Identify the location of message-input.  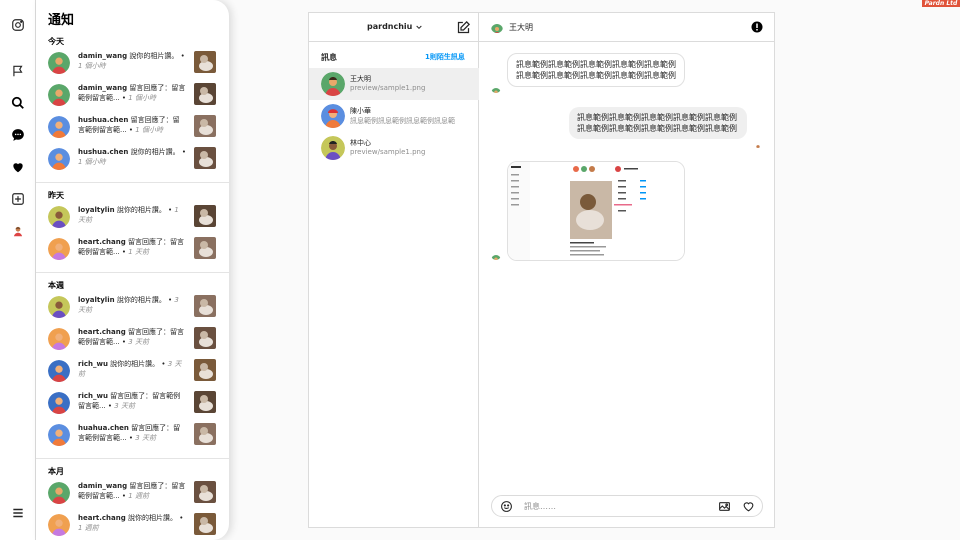
(614, 506).